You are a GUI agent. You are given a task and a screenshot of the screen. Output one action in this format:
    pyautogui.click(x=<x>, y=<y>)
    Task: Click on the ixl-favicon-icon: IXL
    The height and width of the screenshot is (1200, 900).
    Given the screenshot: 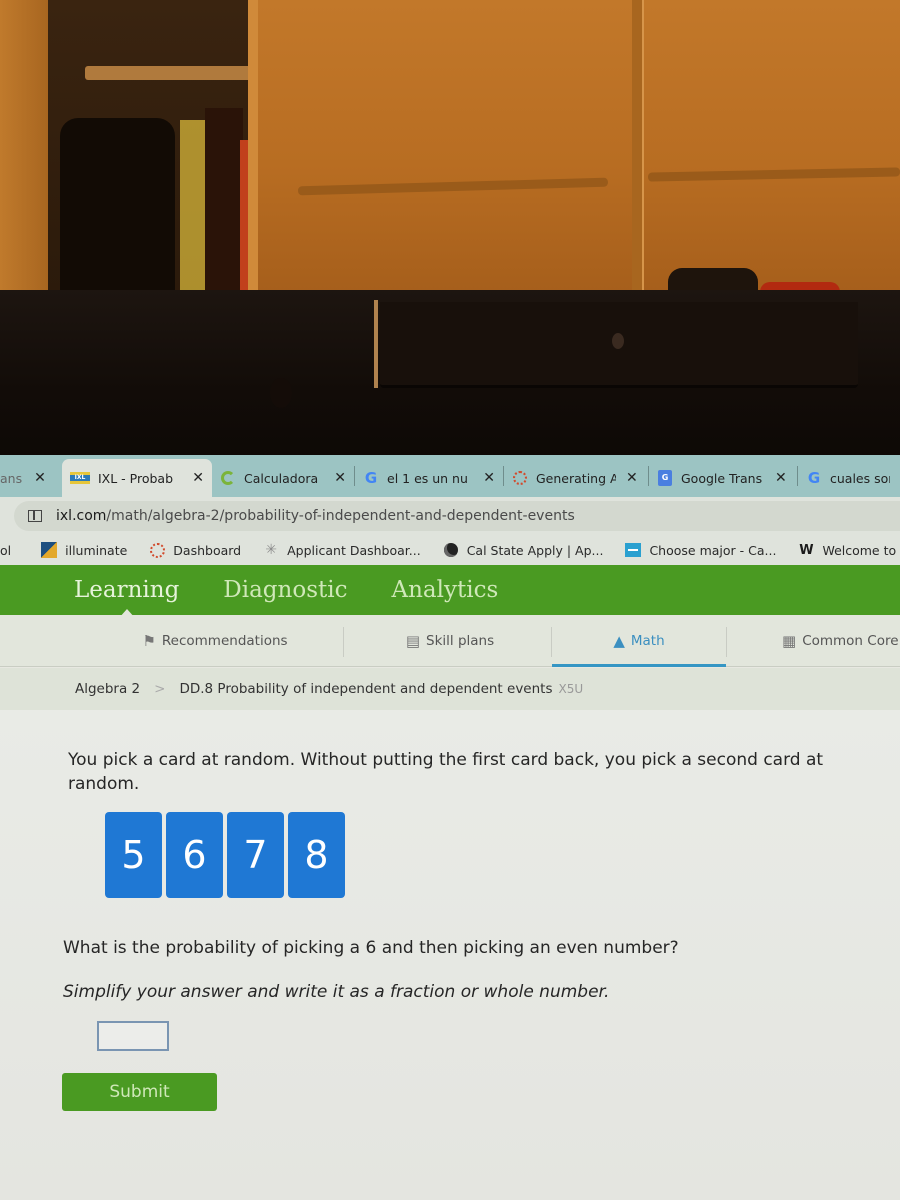 What is the action you would take?
    pyautogui.click(x=80, y=478)
    